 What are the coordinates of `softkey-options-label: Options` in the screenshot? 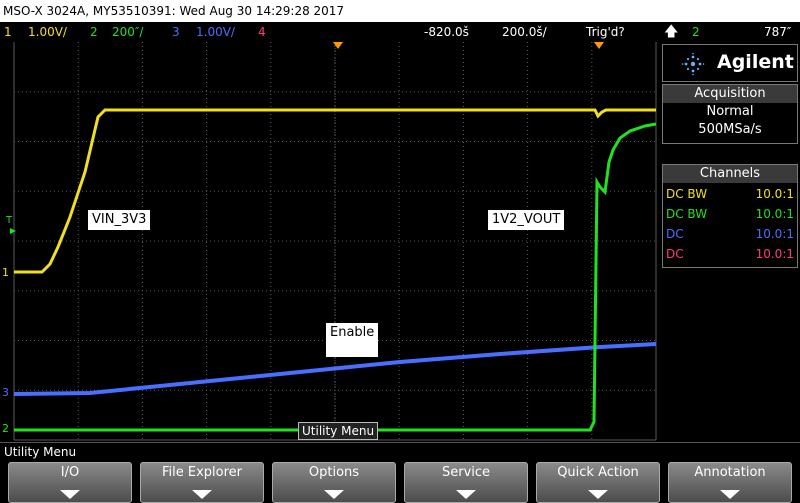 It's located at (334, 472).